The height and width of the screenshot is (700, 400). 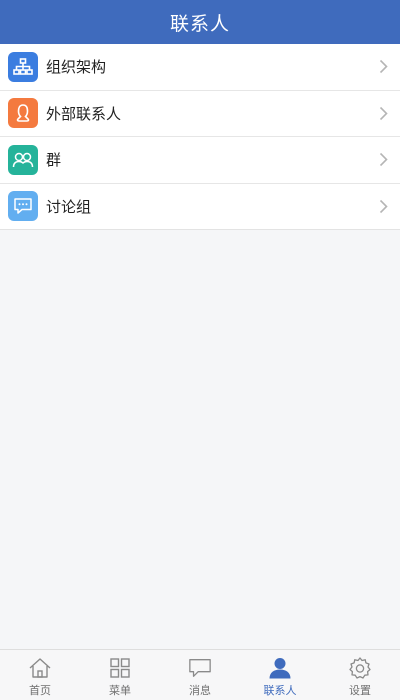 What do you see at coordinates (76, 67) in the screenshot?
I see `list-item-label: 组织架构` at bounding box center [76, 67].